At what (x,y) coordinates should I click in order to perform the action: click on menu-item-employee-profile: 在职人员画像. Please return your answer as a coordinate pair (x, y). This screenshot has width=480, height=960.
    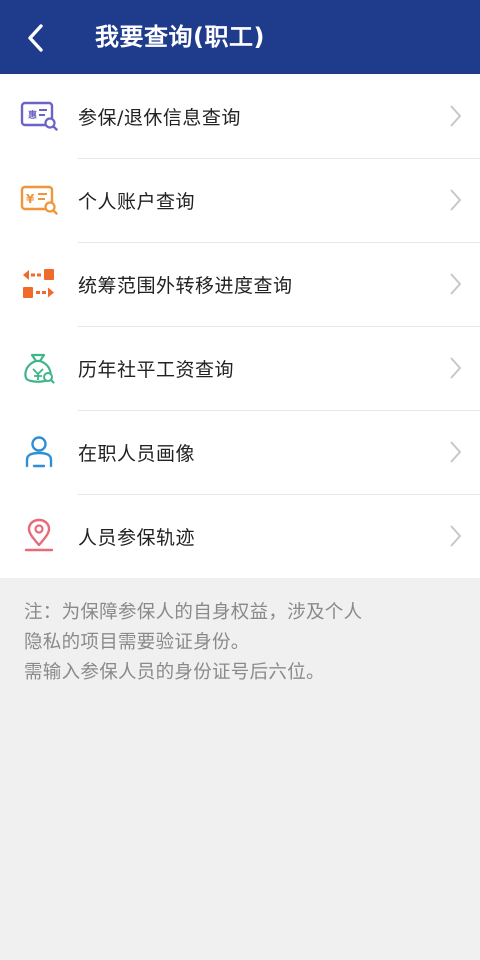
    Looking at the image, I should click on (240, 452).